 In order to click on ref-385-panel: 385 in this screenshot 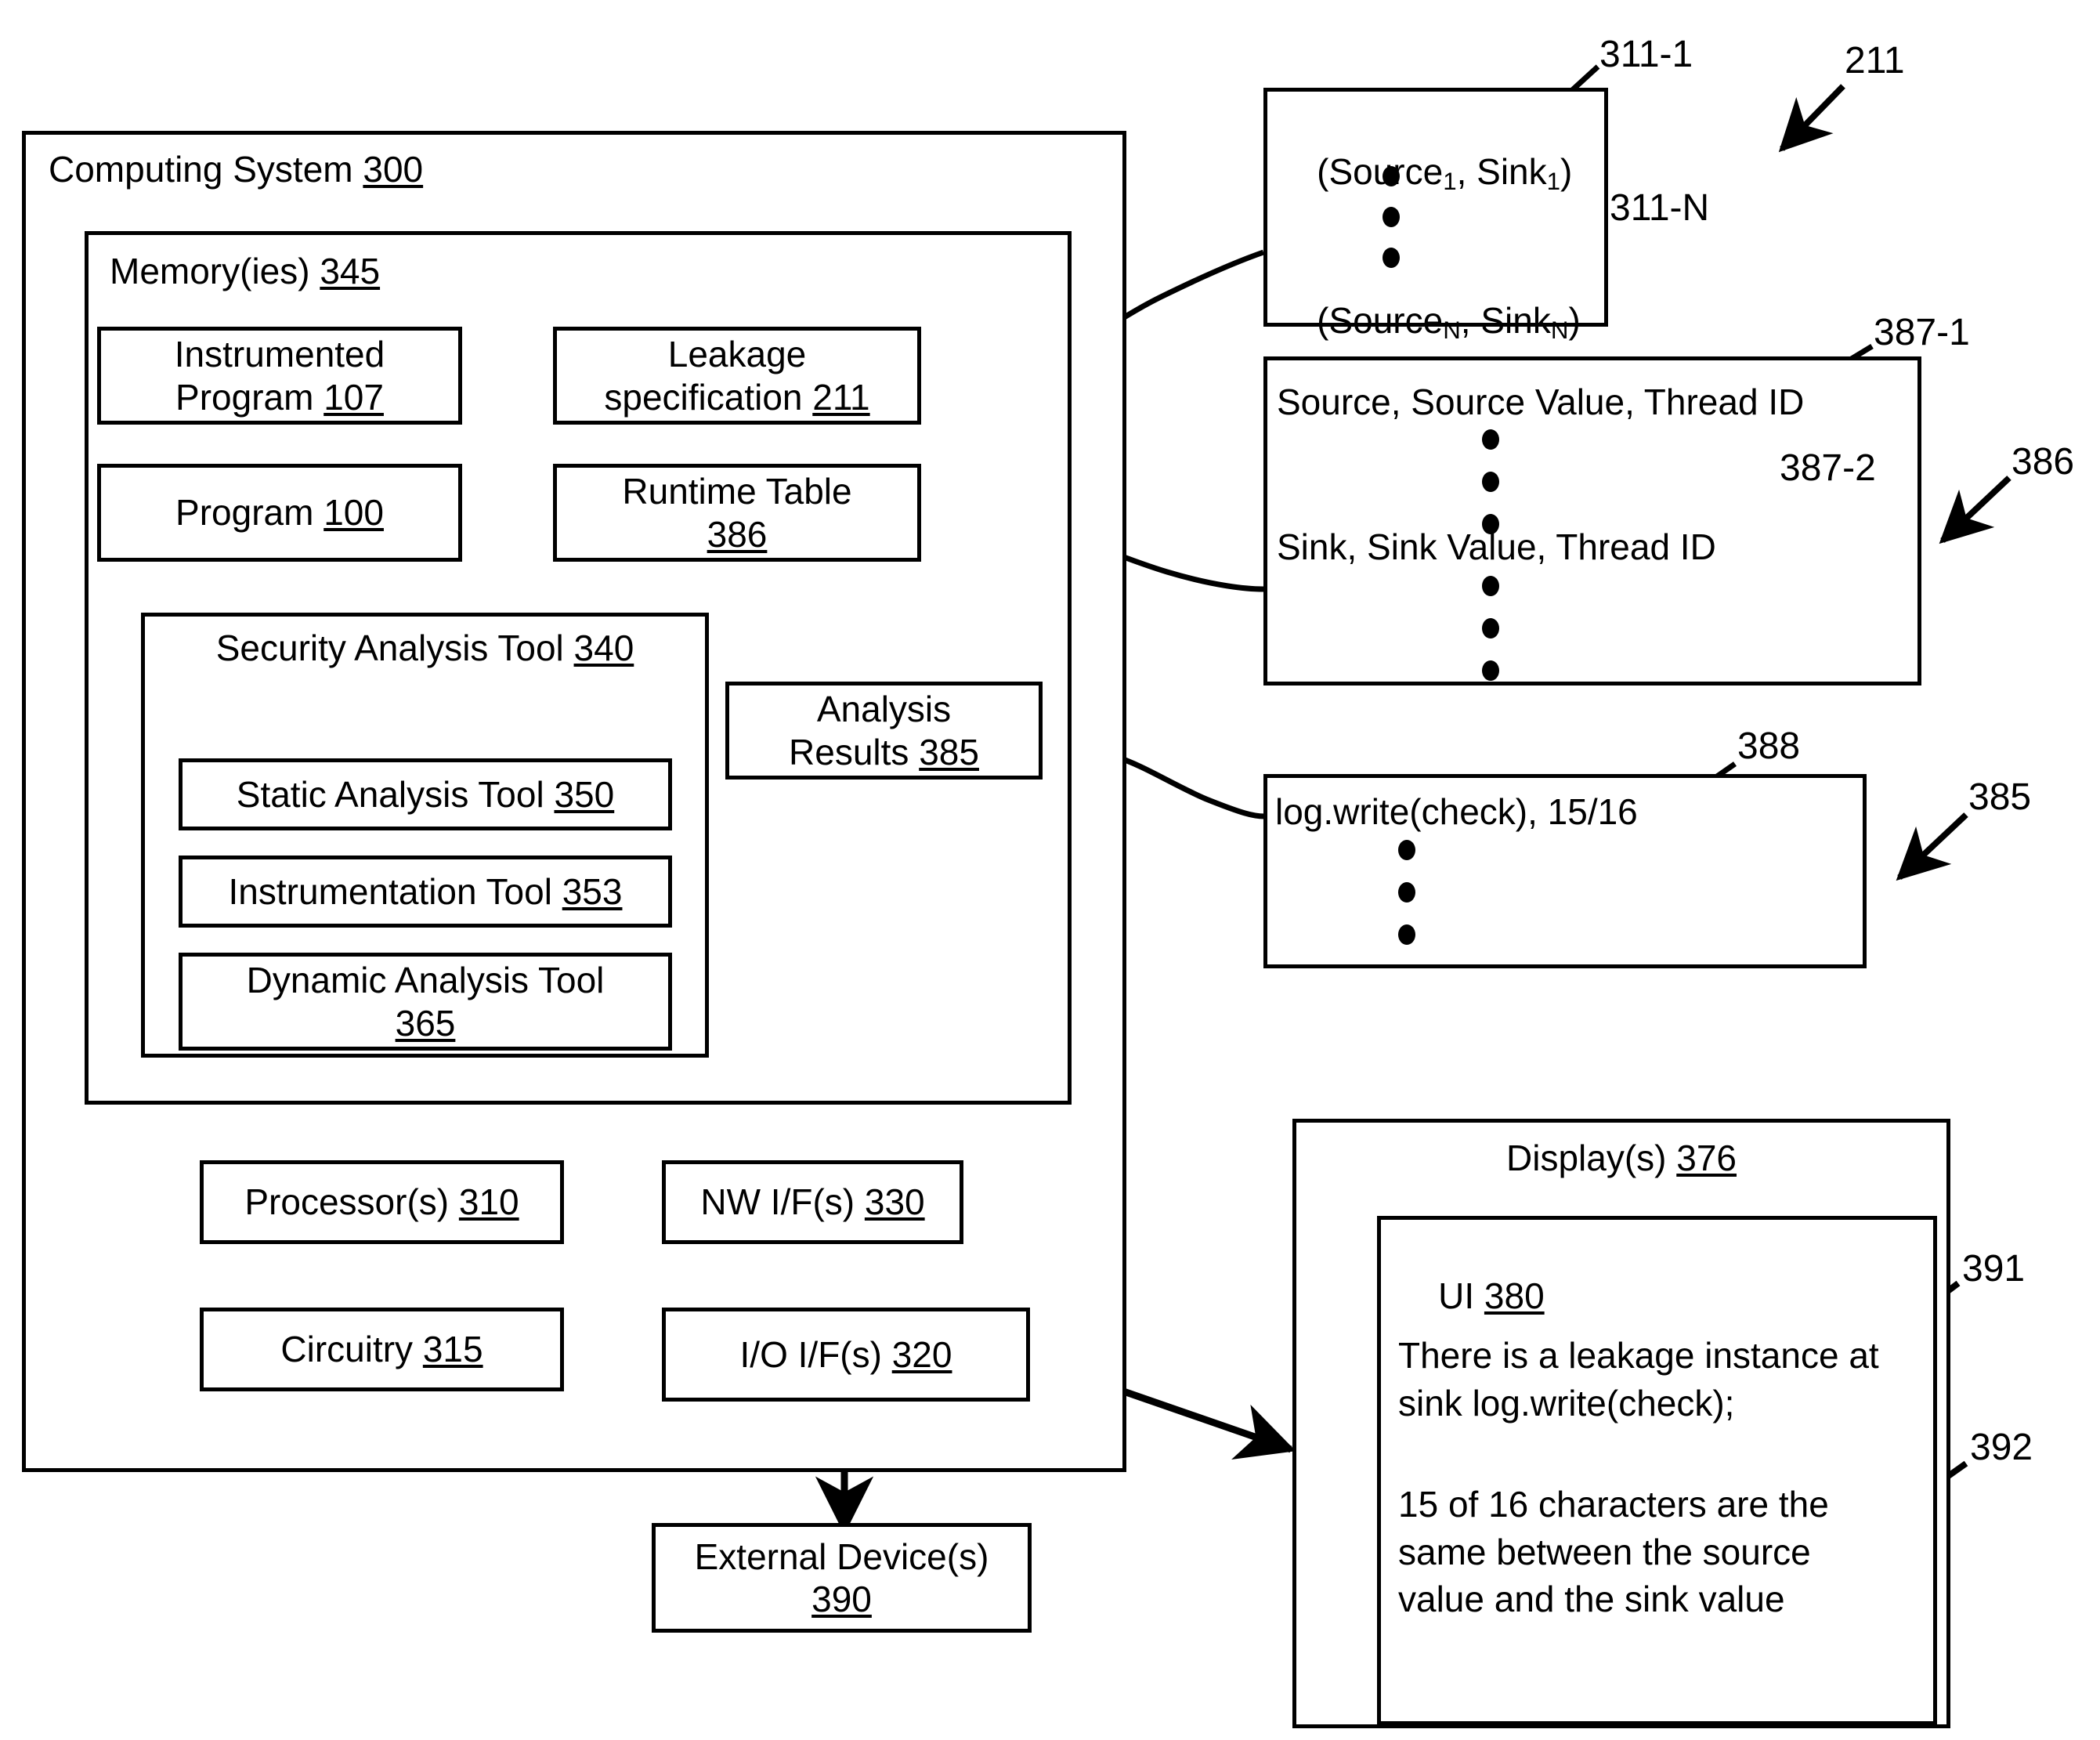, I will do `click(2000, 797)`.